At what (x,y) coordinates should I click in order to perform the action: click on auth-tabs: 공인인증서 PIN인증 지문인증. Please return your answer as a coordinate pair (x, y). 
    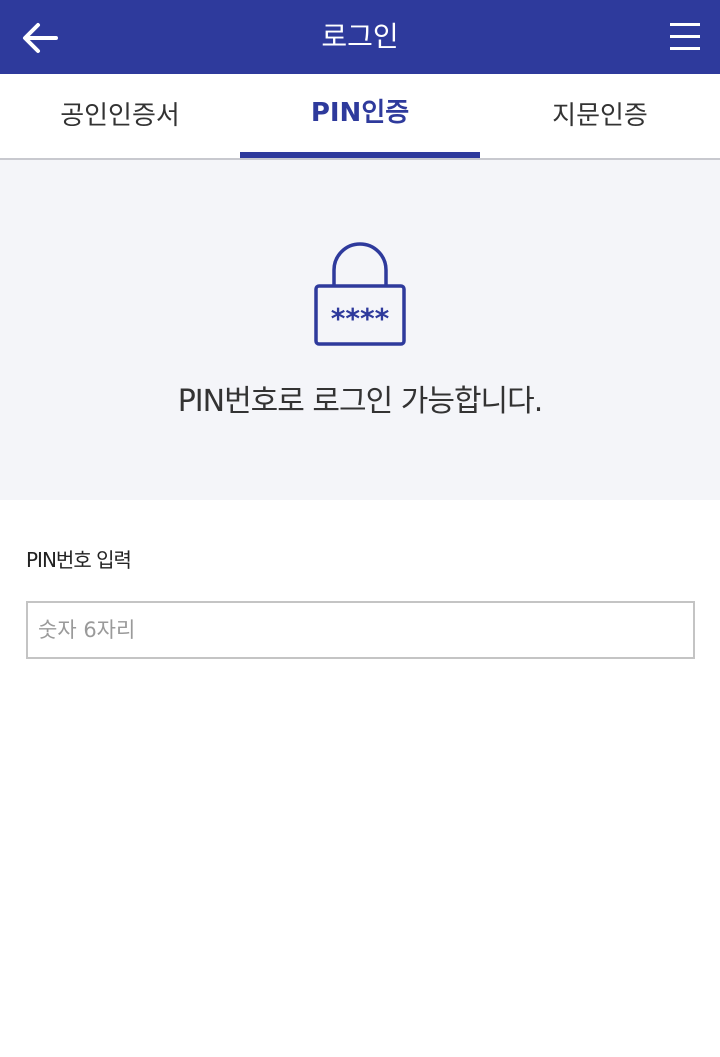
    Looking at the image, I should click on (360, 117).